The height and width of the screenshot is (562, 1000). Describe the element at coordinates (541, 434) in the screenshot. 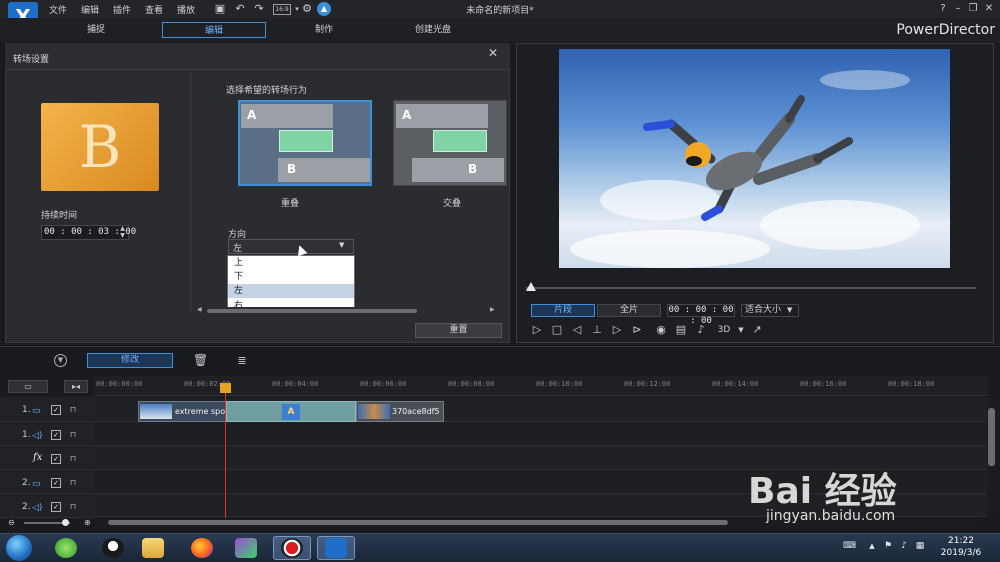

I see `track-row` at that location.